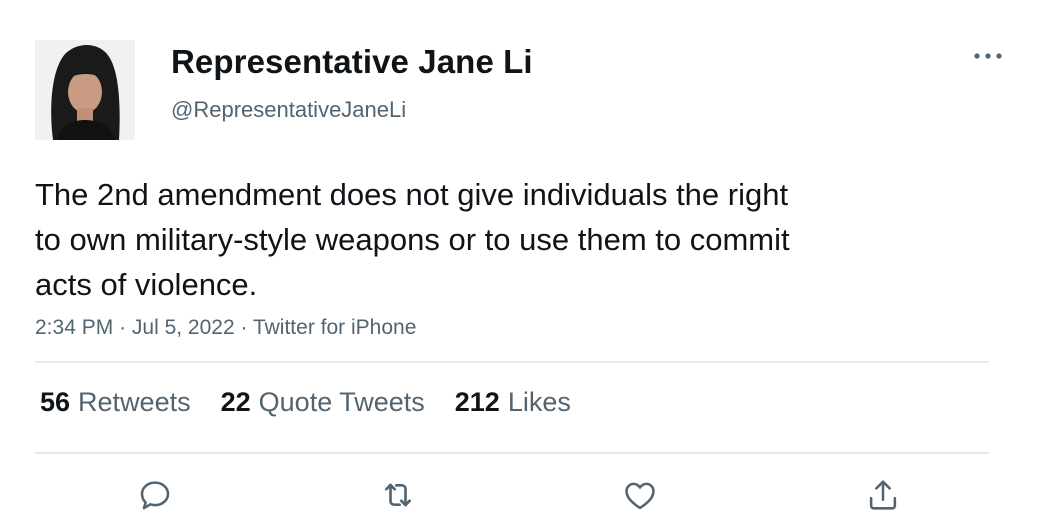  Describe the element at coordinates (352, 62) in the screenshot. I see `author-display-name: Representative Jane Li` at that location.